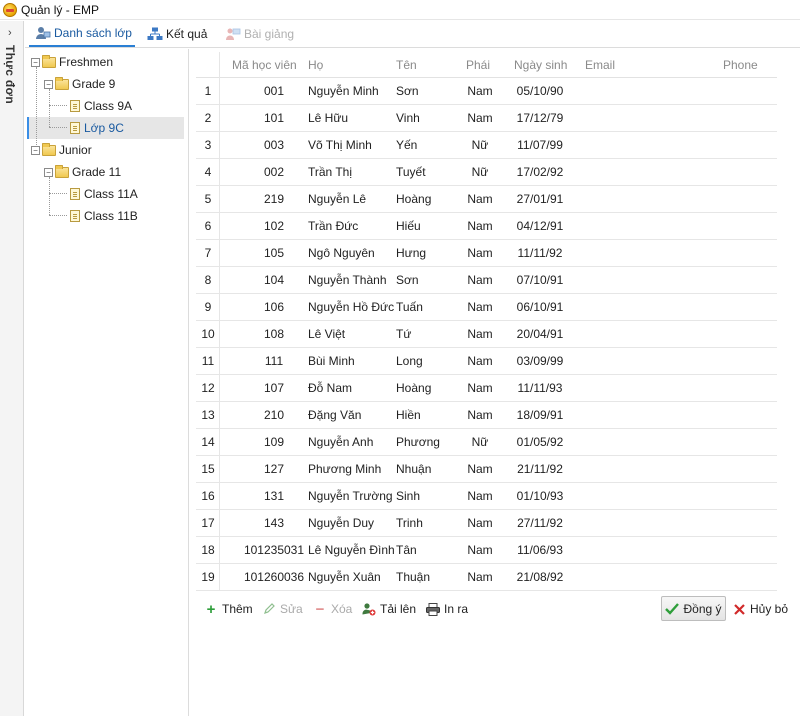 The height and width of the screenshot is (716, 800). I want to click on column-header-gender: Phái, so click(478, 65).